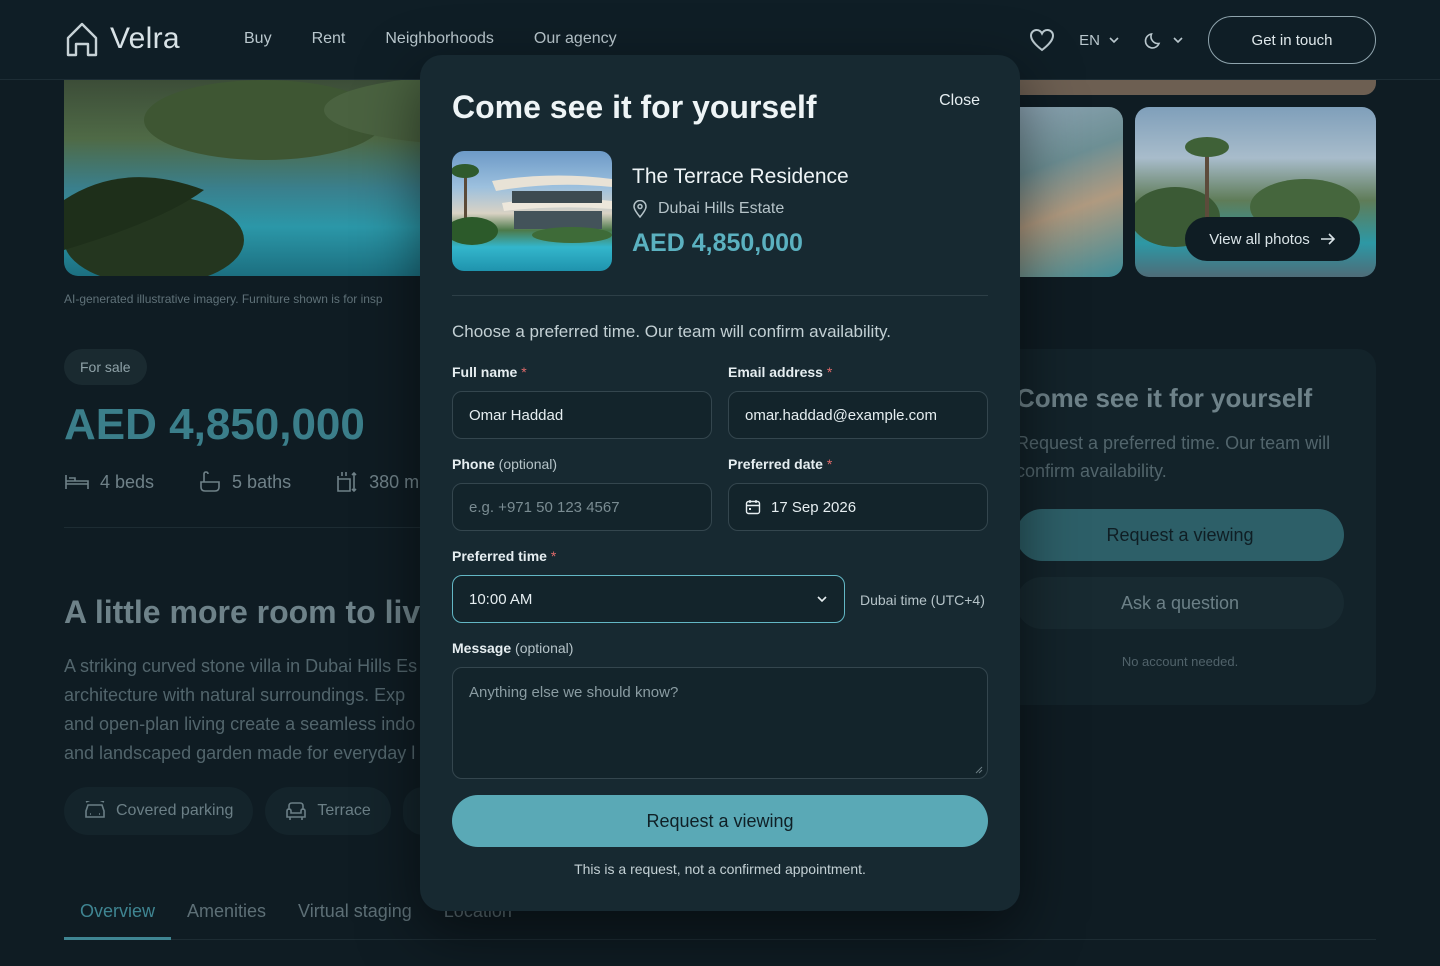 The image size is (1440, 966). I want to click on message-placeholder: Anything else we should know?, so click(574, 692).